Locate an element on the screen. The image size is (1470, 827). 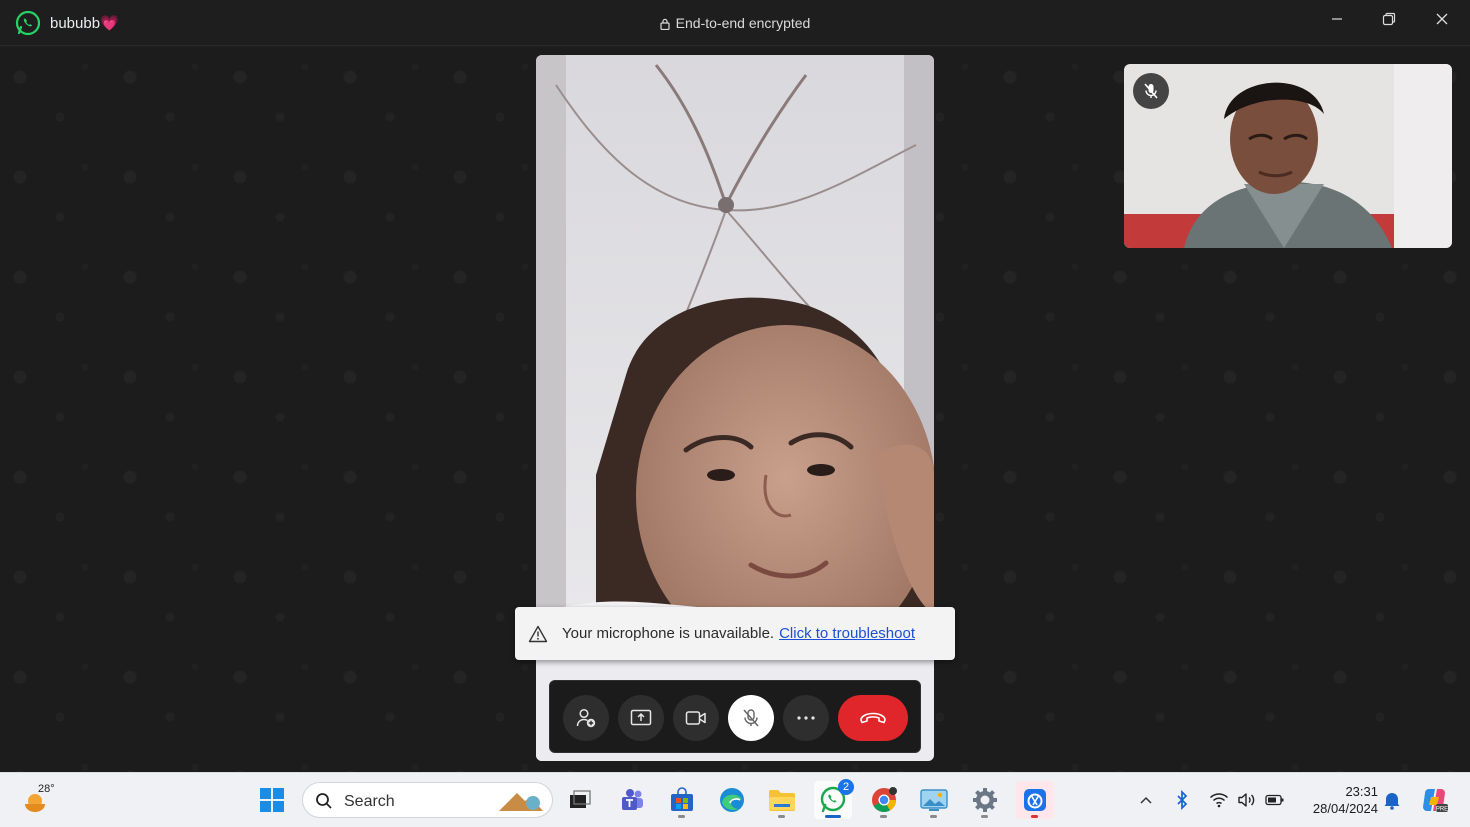
snipping-tool-icon is located at coordinates (1035, 800).